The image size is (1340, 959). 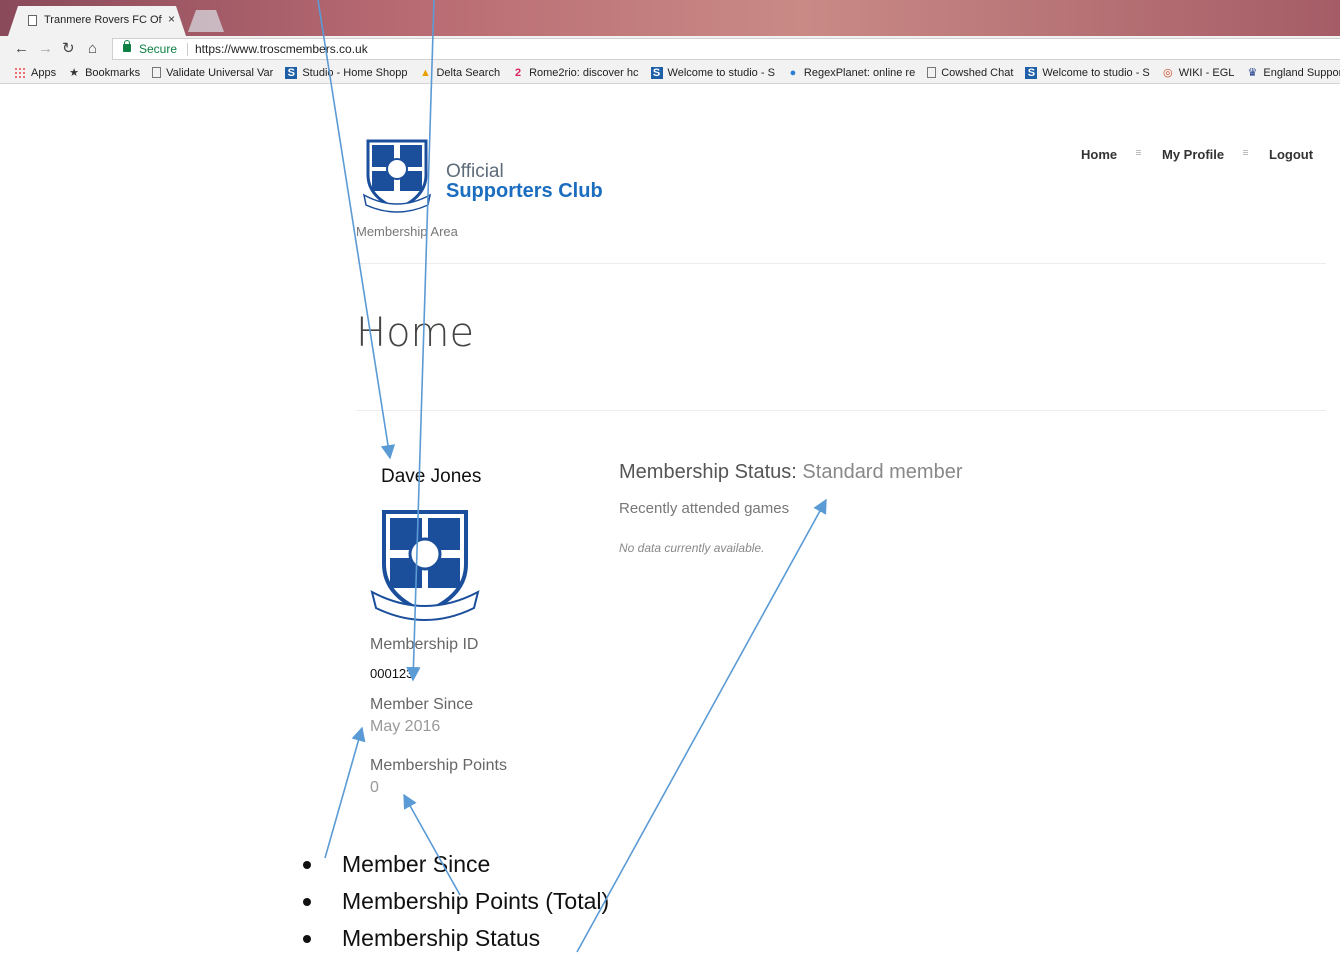 What do you see at coordinates (158, 49) in the screenshot?
I see `secure-label: Secure` at bounding box center [158, 49].